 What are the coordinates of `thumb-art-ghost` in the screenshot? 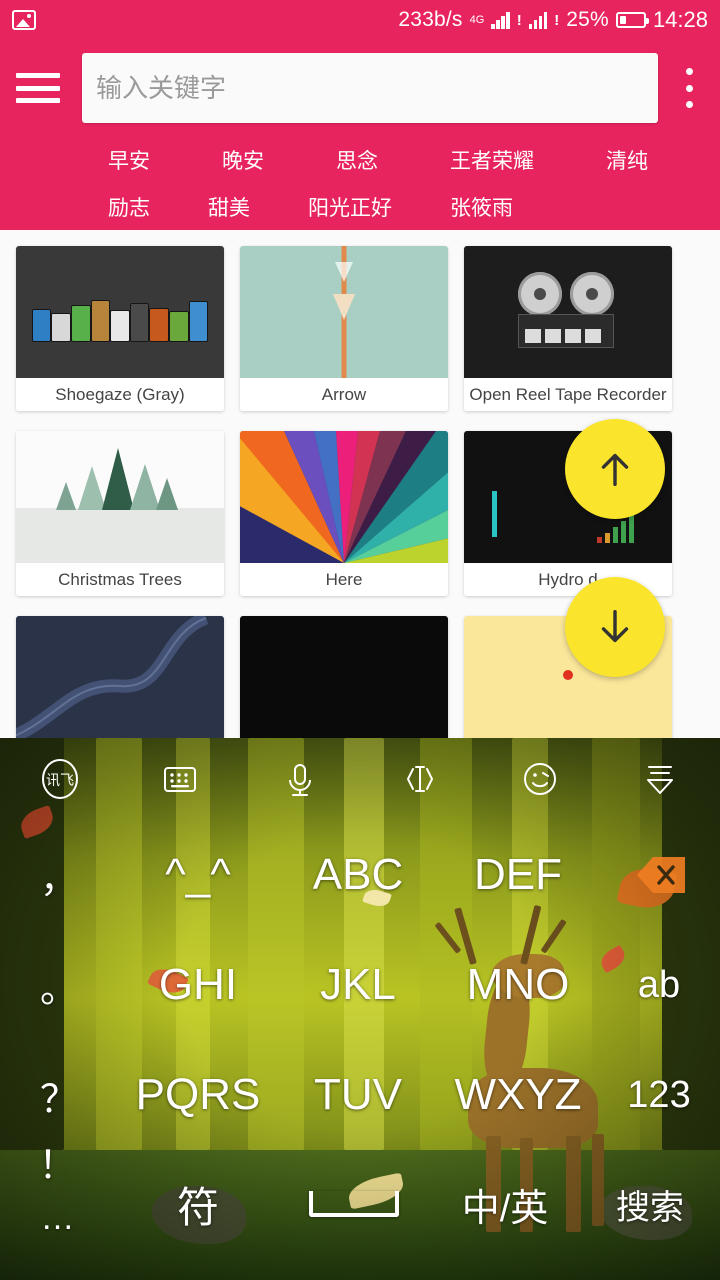 It's located at (344, 272).